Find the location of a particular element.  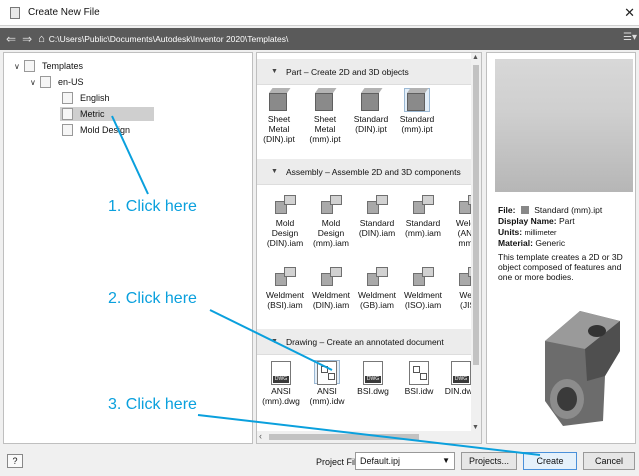

tree-item-en-us: ∨ en-US is located at coordinates (57, 82).